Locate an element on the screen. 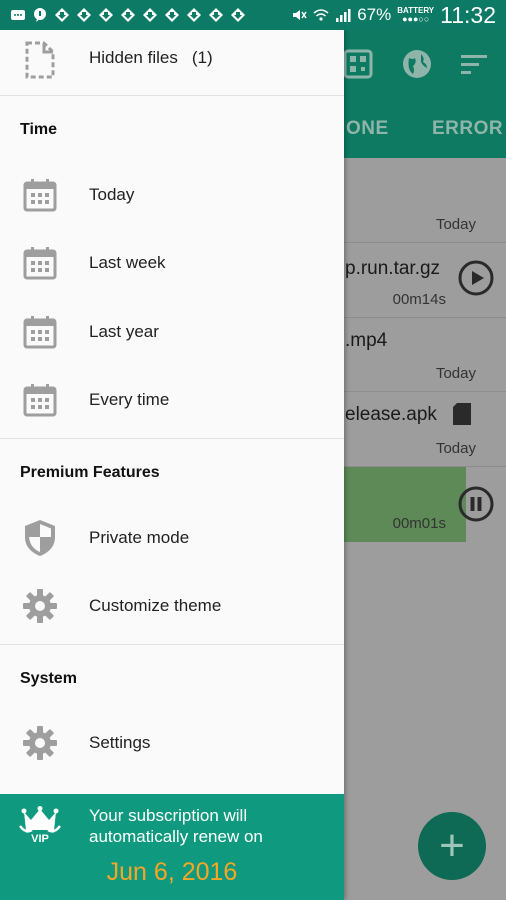 This screenshot has width=506, height=900. notification-icons is located at coordinates (123, 15).